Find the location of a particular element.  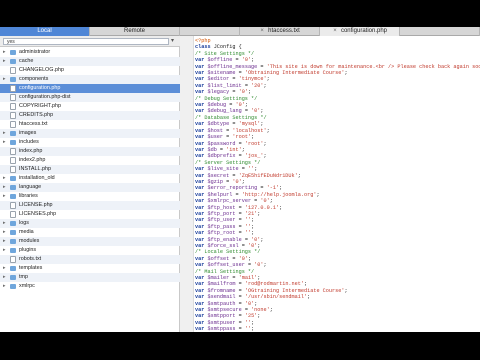

file-name: INSTALL.php is located at coordinates (35, 169).